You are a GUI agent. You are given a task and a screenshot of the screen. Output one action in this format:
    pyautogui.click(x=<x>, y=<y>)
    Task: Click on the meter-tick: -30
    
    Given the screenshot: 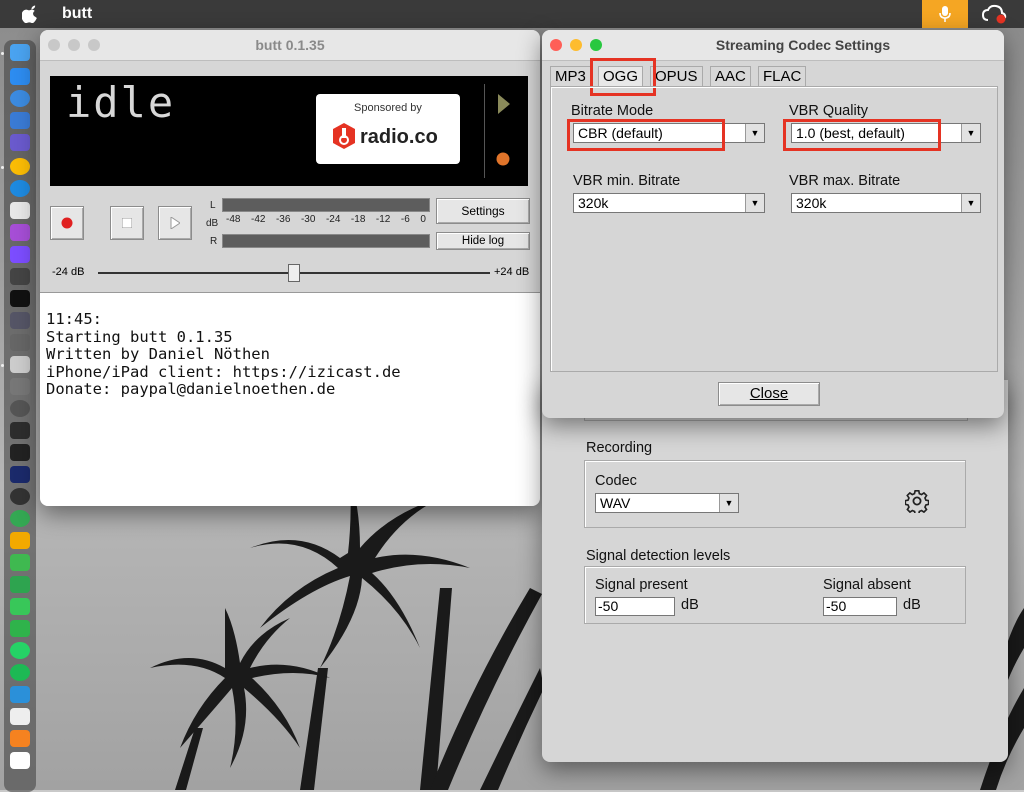 What is the action you would take?
    pyautogui.click(x=308, y=219)
    